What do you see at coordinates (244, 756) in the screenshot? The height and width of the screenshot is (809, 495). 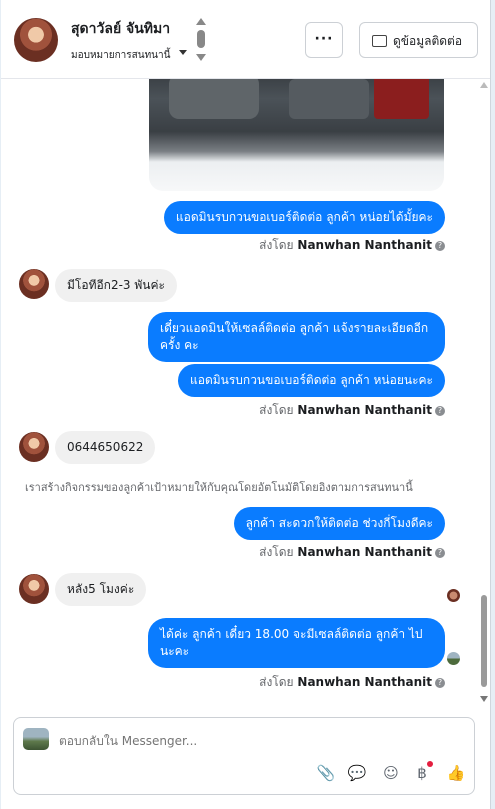 I see `reply-composer: 📎 💬 ☺ ฿ 👍` at bounding box center [244, 756].